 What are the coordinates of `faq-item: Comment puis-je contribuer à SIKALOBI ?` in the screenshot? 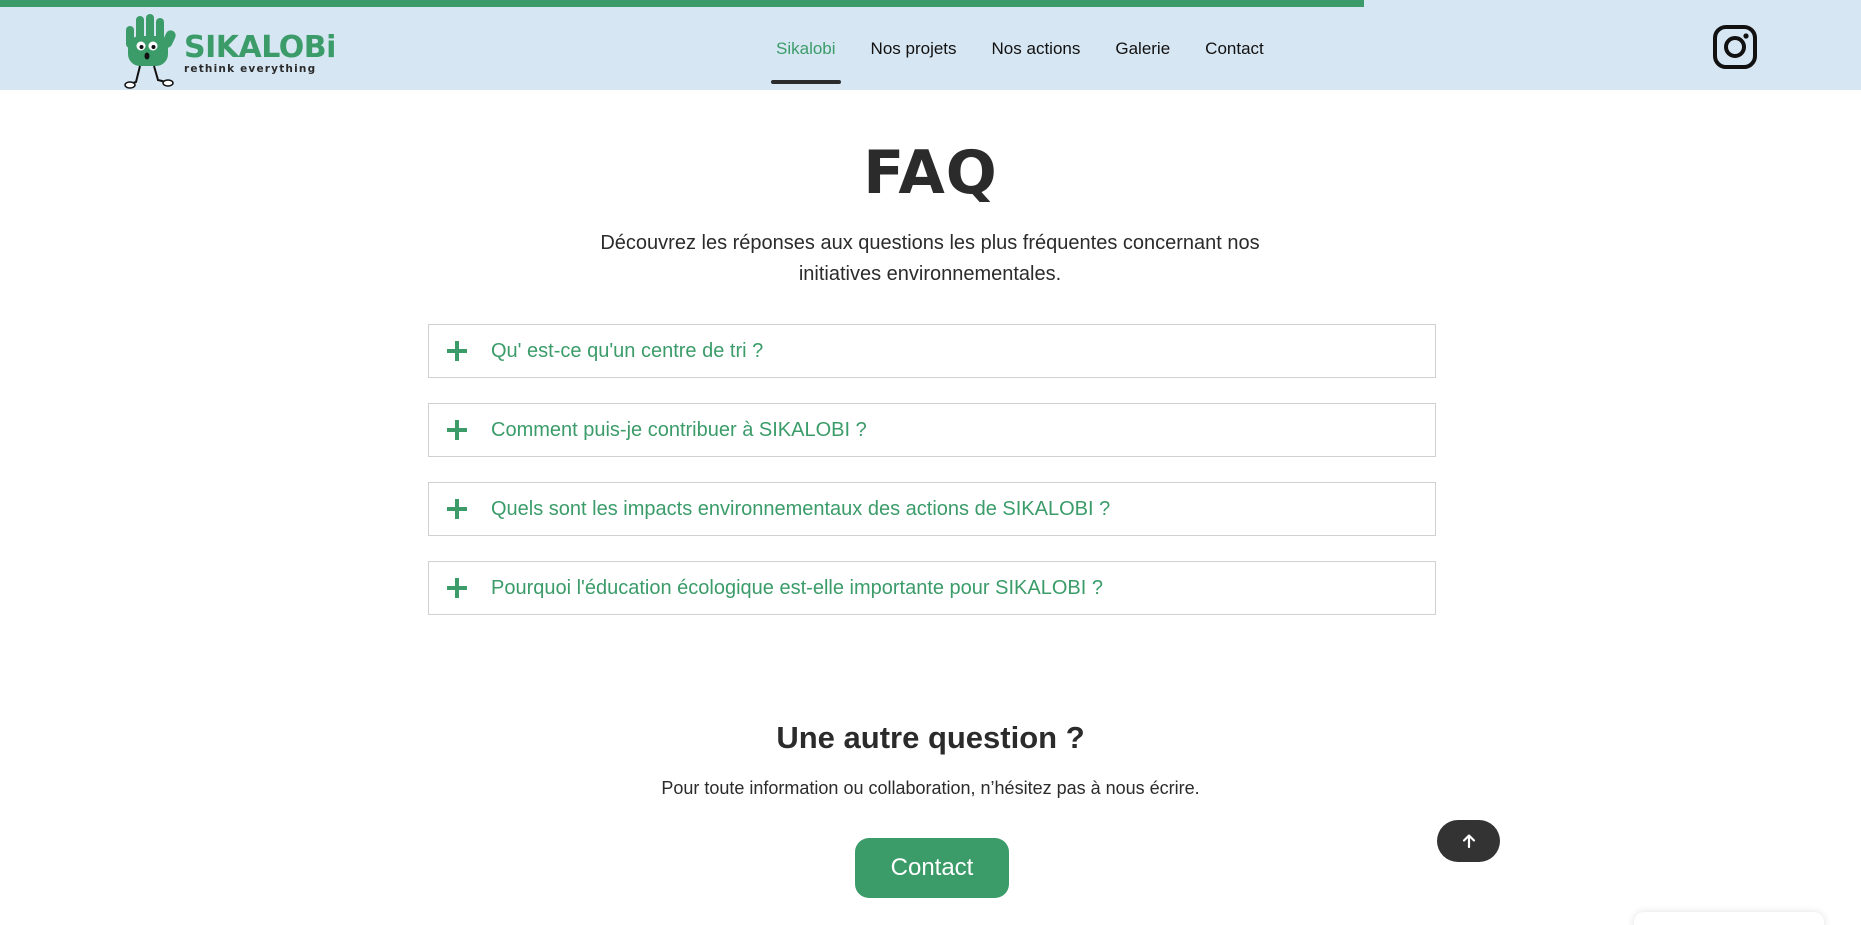 It's located at (932, 430).